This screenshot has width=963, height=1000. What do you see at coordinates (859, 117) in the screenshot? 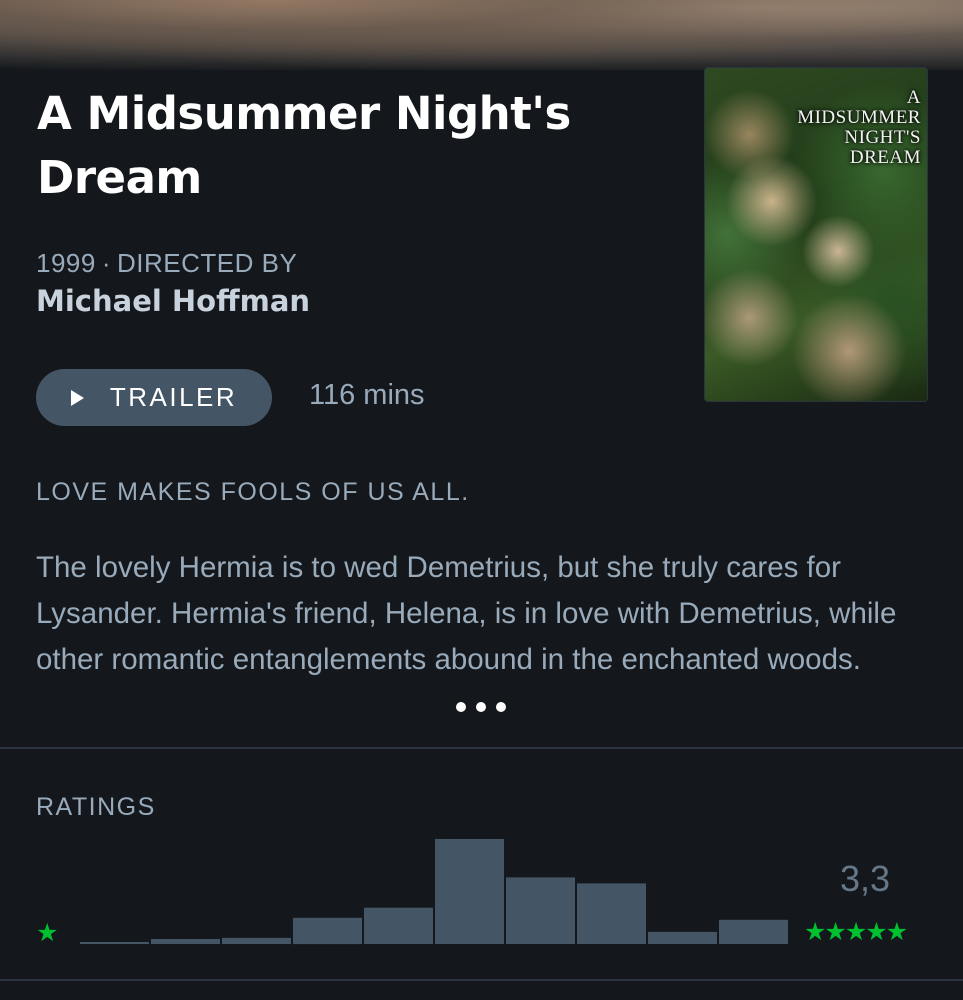
I see `poster-title-line: MIDSUMMER` at bounding box center [859, 117].